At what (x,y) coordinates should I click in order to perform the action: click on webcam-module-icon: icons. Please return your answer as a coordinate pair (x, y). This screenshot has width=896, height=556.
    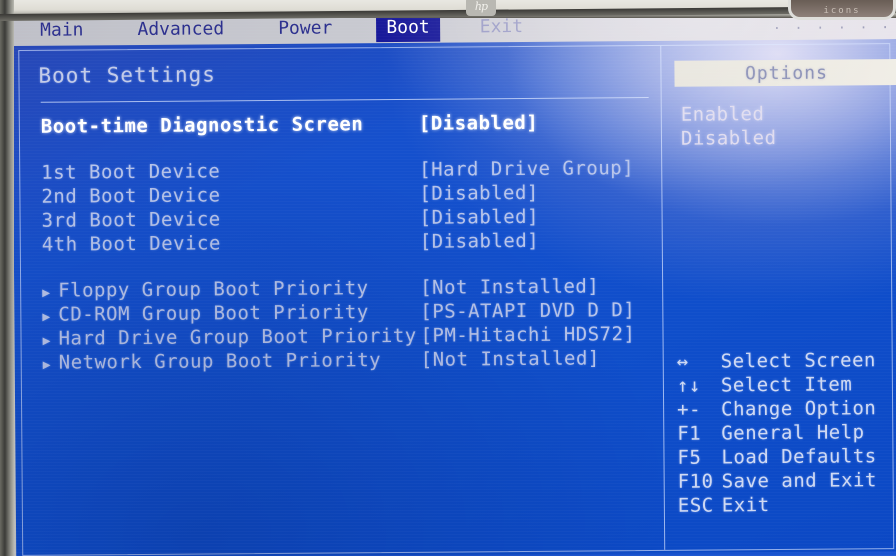
    Looking at the image, I should click on (842, 10).